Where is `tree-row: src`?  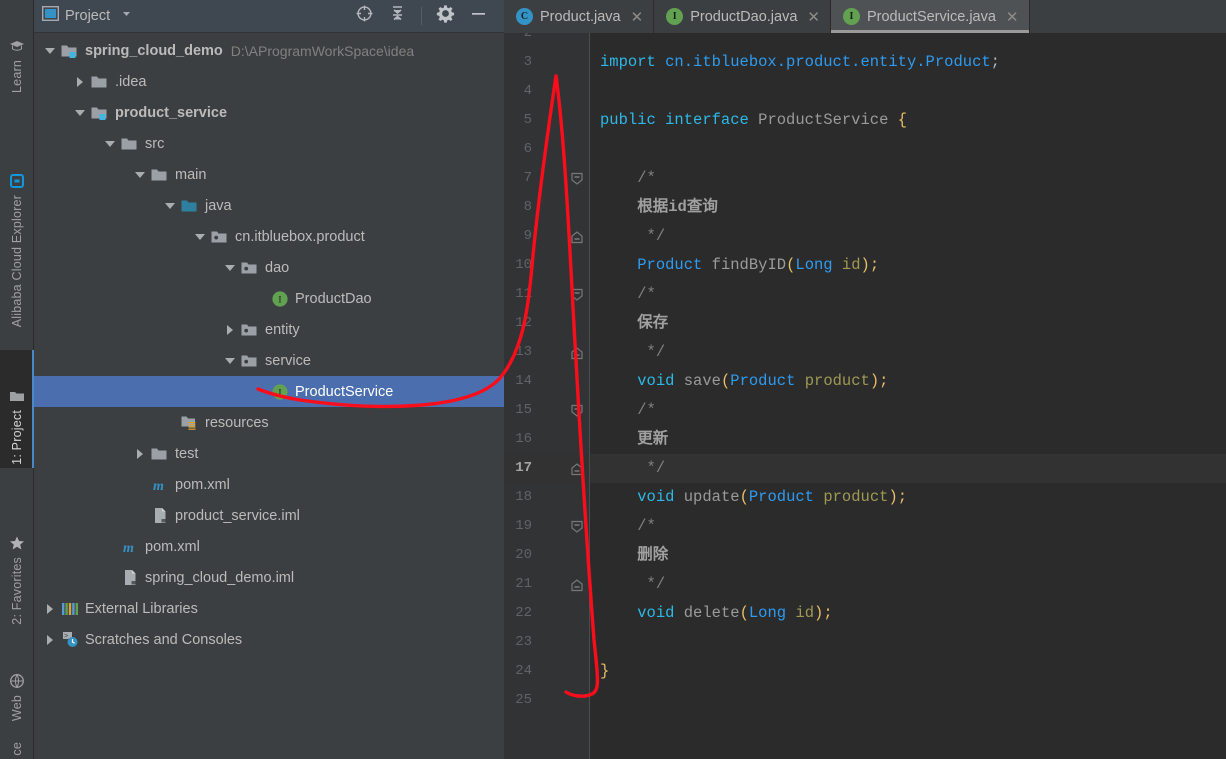 tree-row: src is located at coordinates (269, 143).